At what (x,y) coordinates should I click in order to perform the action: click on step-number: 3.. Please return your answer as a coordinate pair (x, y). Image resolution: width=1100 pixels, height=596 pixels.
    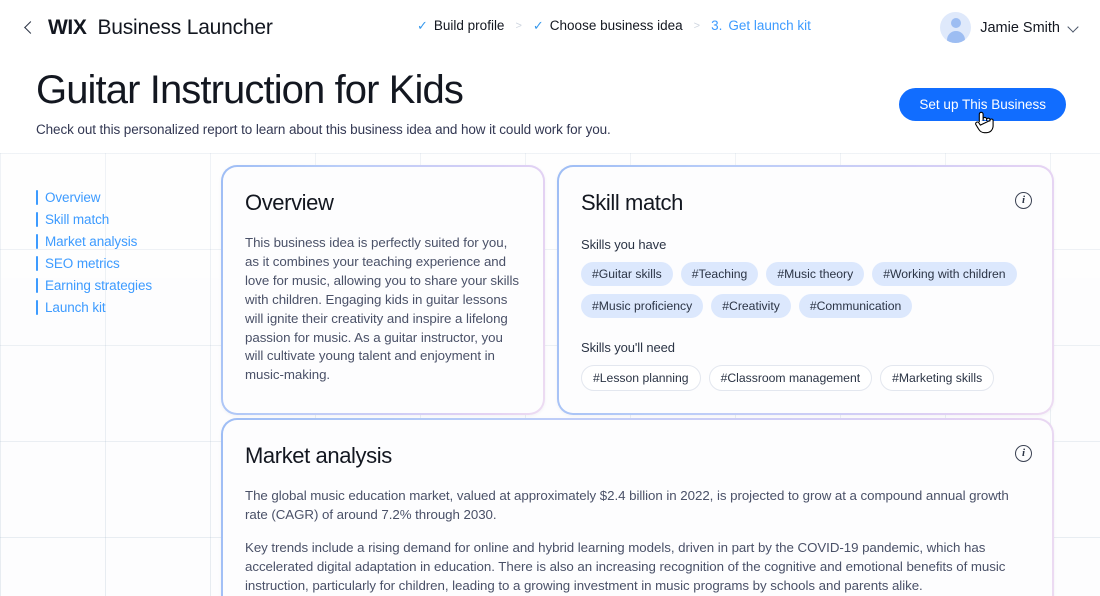
    Looking at the image, I should click on (717, 25).